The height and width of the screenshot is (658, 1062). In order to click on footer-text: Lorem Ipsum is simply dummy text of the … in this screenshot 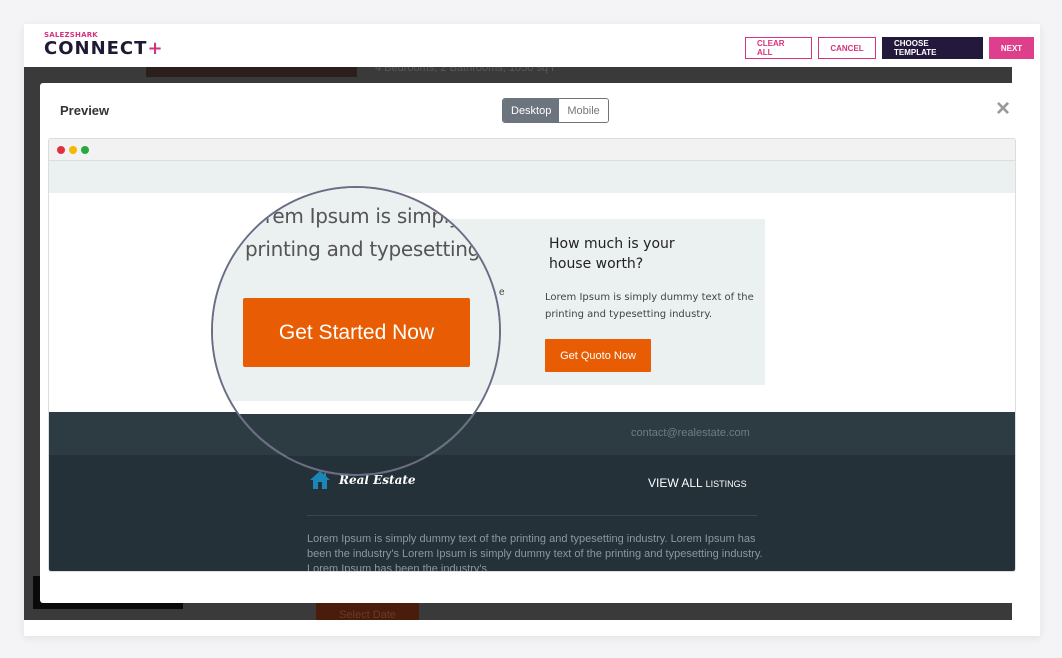, I will do `click(535, 552)`.